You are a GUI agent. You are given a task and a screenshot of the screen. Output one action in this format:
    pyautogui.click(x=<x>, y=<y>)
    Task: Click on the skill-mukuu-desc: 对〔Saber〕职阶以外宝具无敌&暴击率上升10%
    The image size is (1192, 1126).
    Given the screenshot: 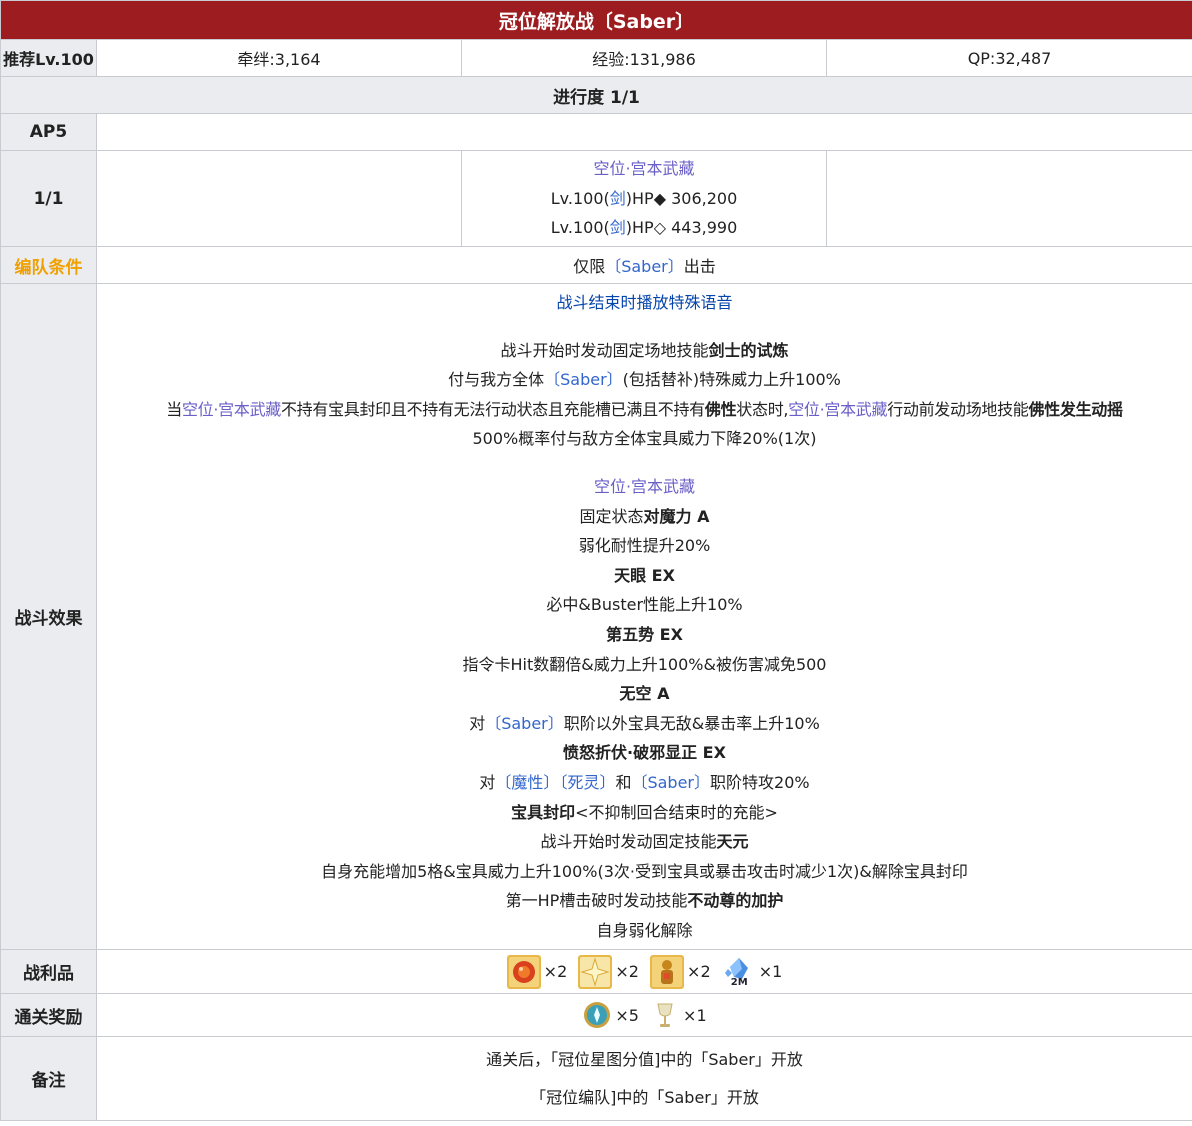 What is the action you would take?
    pyautogui.click(x=644, y=723)
    